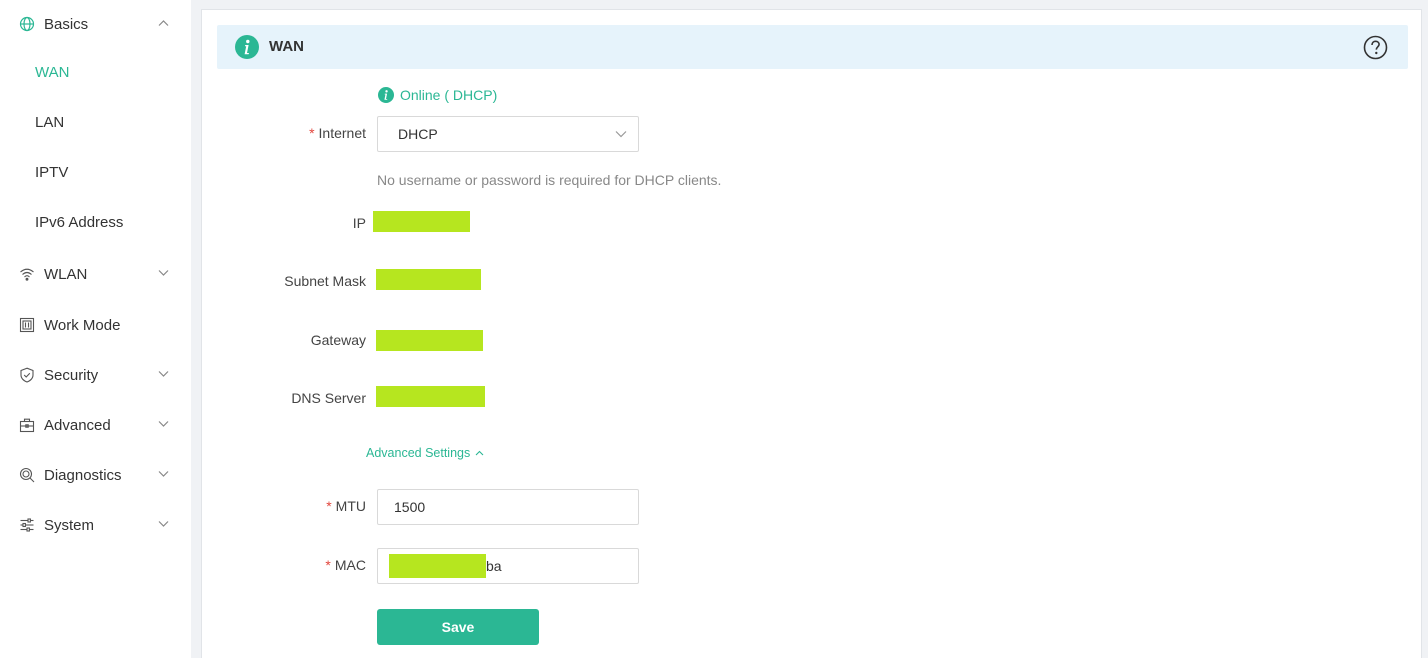  Describe the element at coordinates (95, 24) in the screenshot. I see `sidebar-item-basics: Basics` at that location.